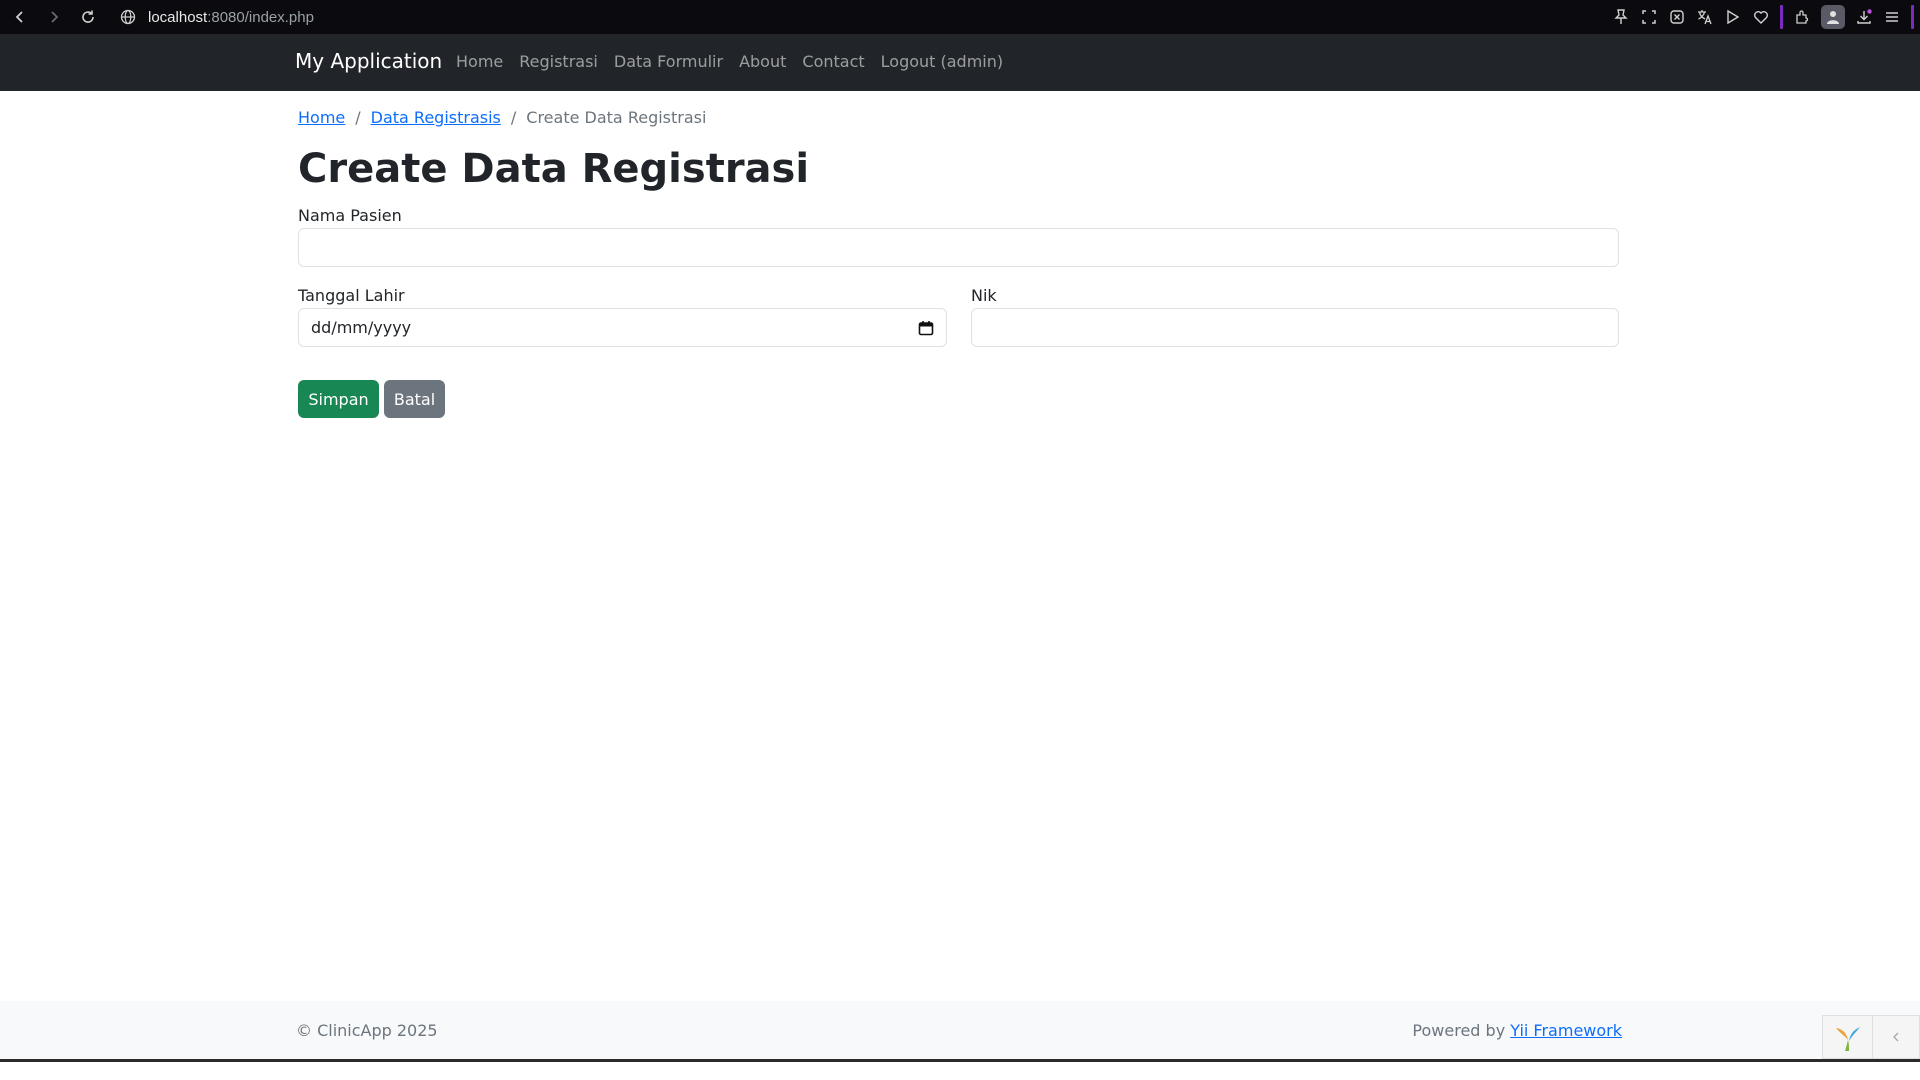 This screenshot has height=1080, width=1920. What do you see at coordinates (350, 215) in the screenshot?
I see `nama-pasien-label: Nama Pasien` at bounding box center [350, 215].